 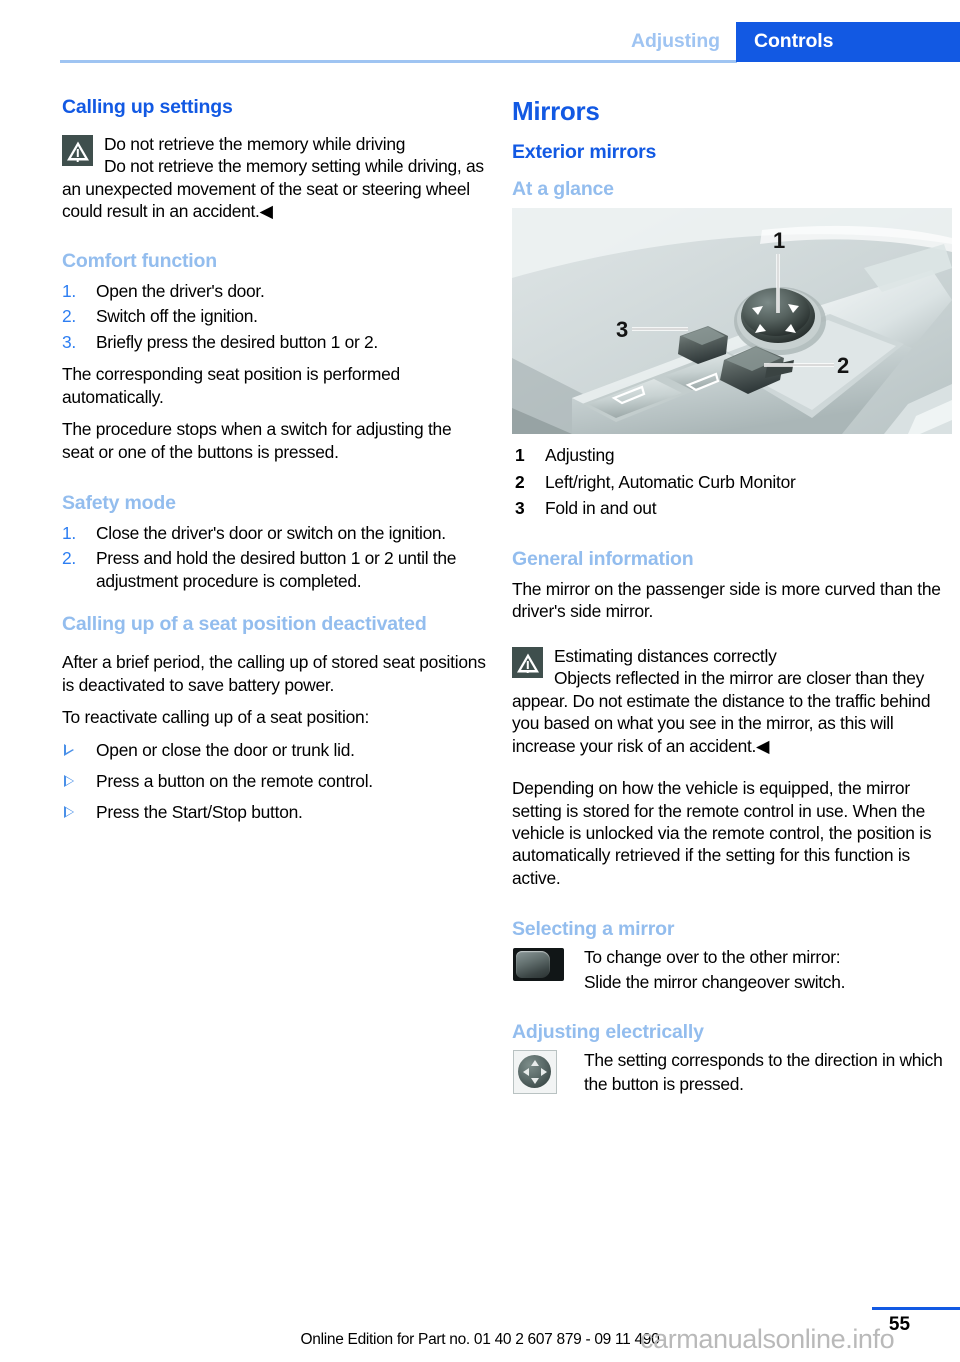 I want to click on list-item: 1 Adjusting, so click(x=732, y=455).